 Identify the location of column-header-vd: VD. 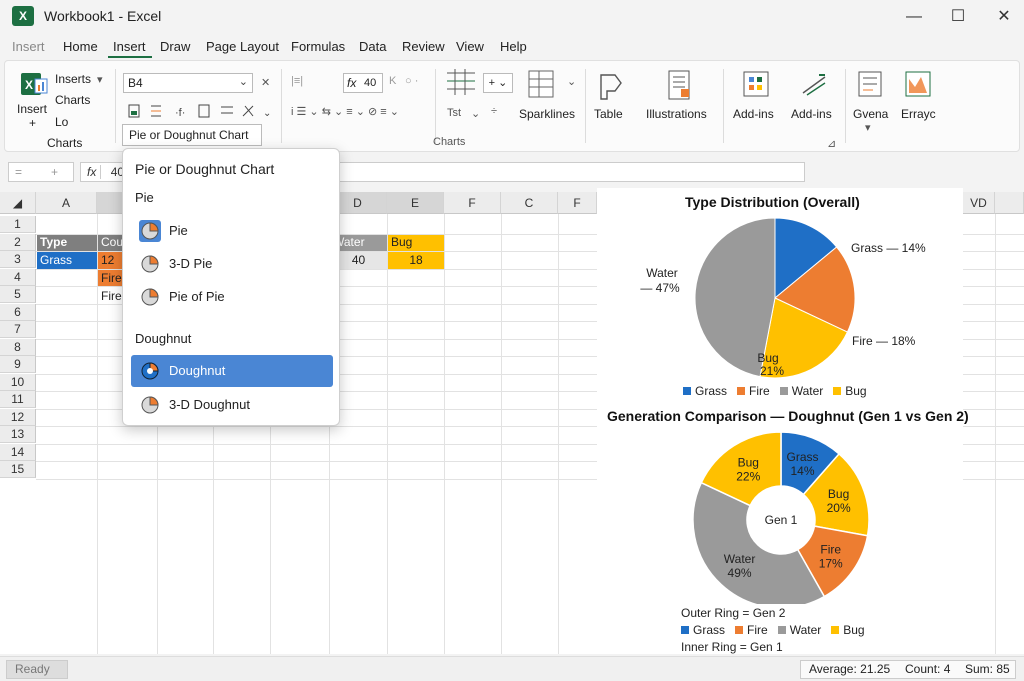
(979, 203).